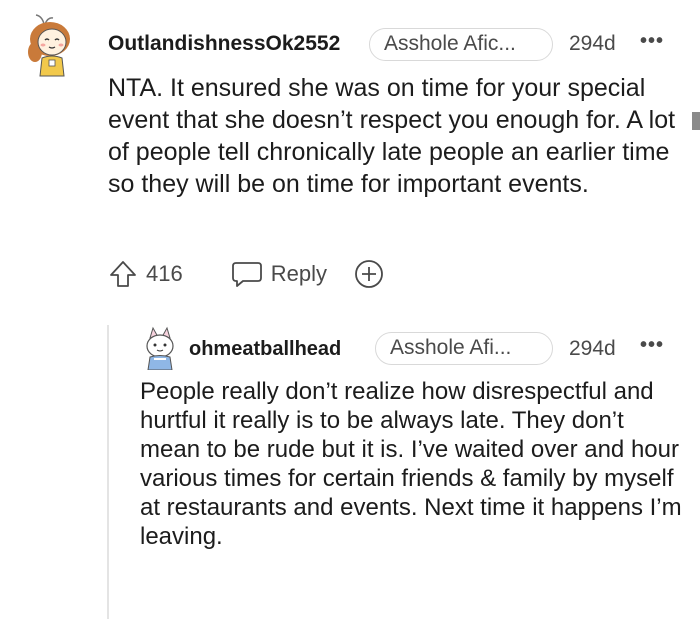  I want to click on upvote-button: 416, so click(145, 274).